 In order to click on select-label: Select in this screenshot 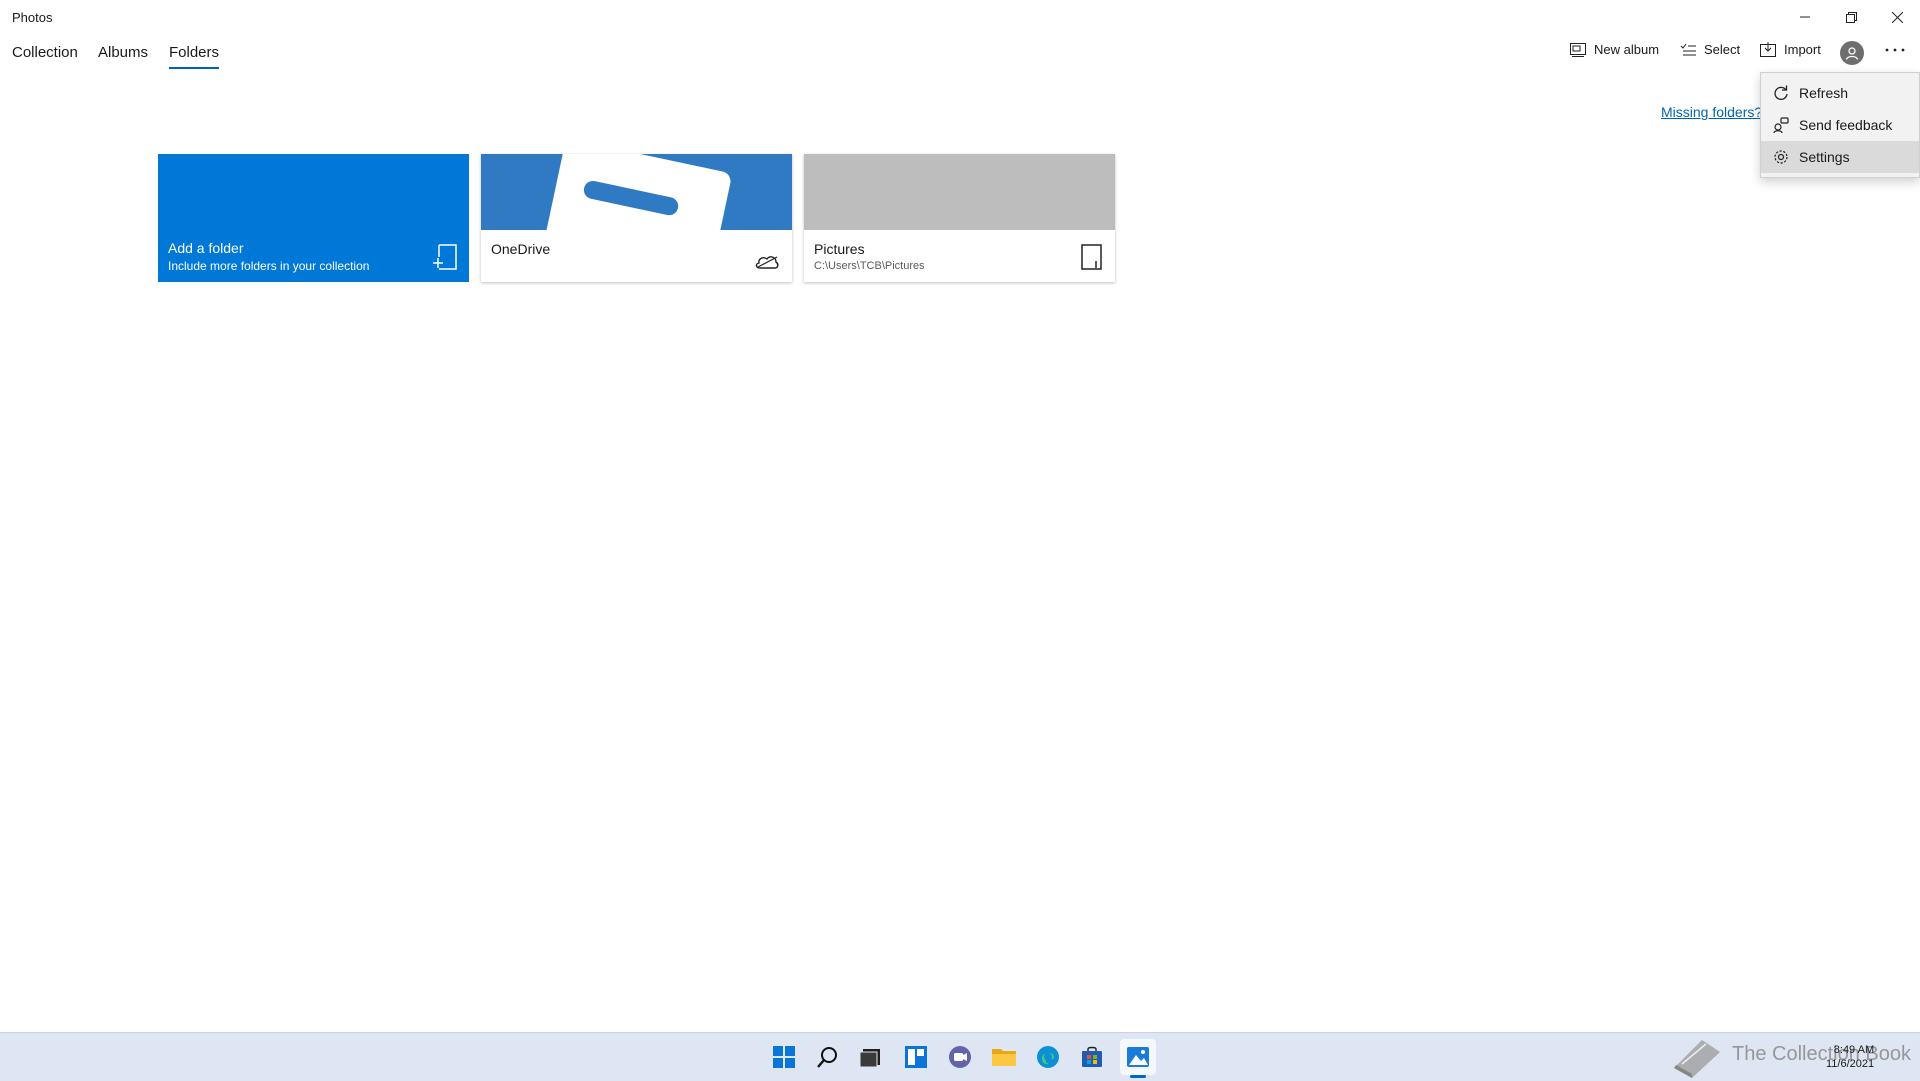, I will do `click(1722, 49)`.